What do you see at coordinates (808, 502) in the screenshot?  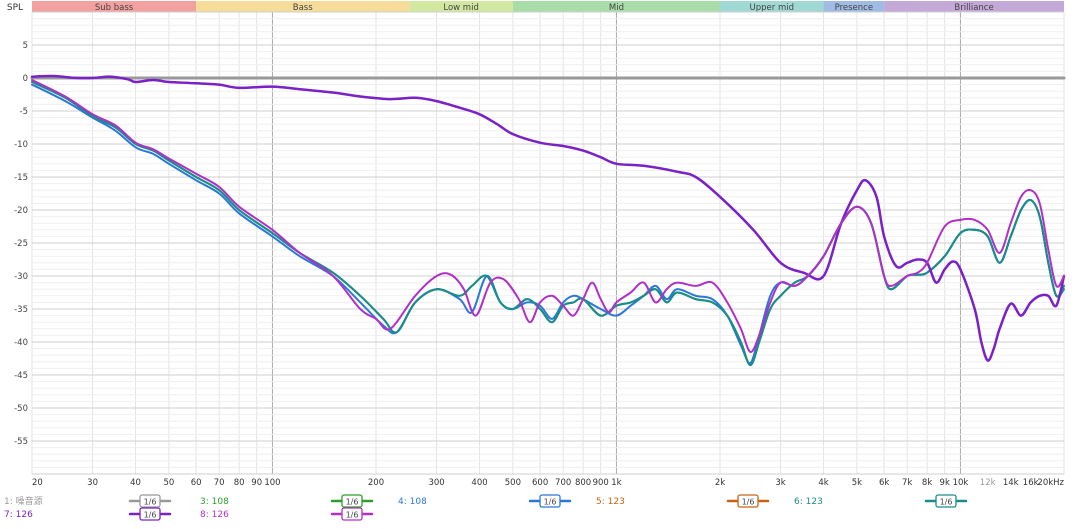 I see `legend-label: 6: 123` at bounding box center [808, 502].